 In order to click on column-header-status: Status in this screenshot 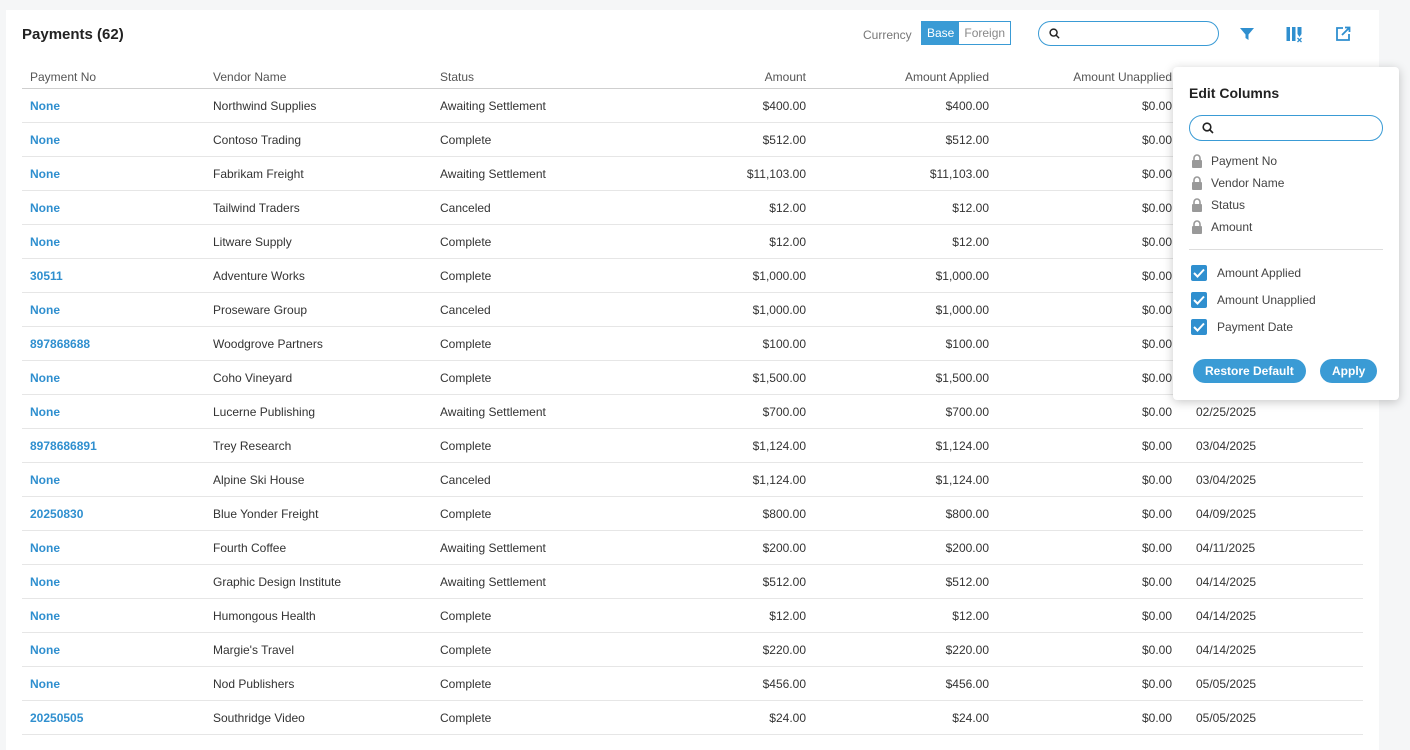, I will do `click(530, 77)`.